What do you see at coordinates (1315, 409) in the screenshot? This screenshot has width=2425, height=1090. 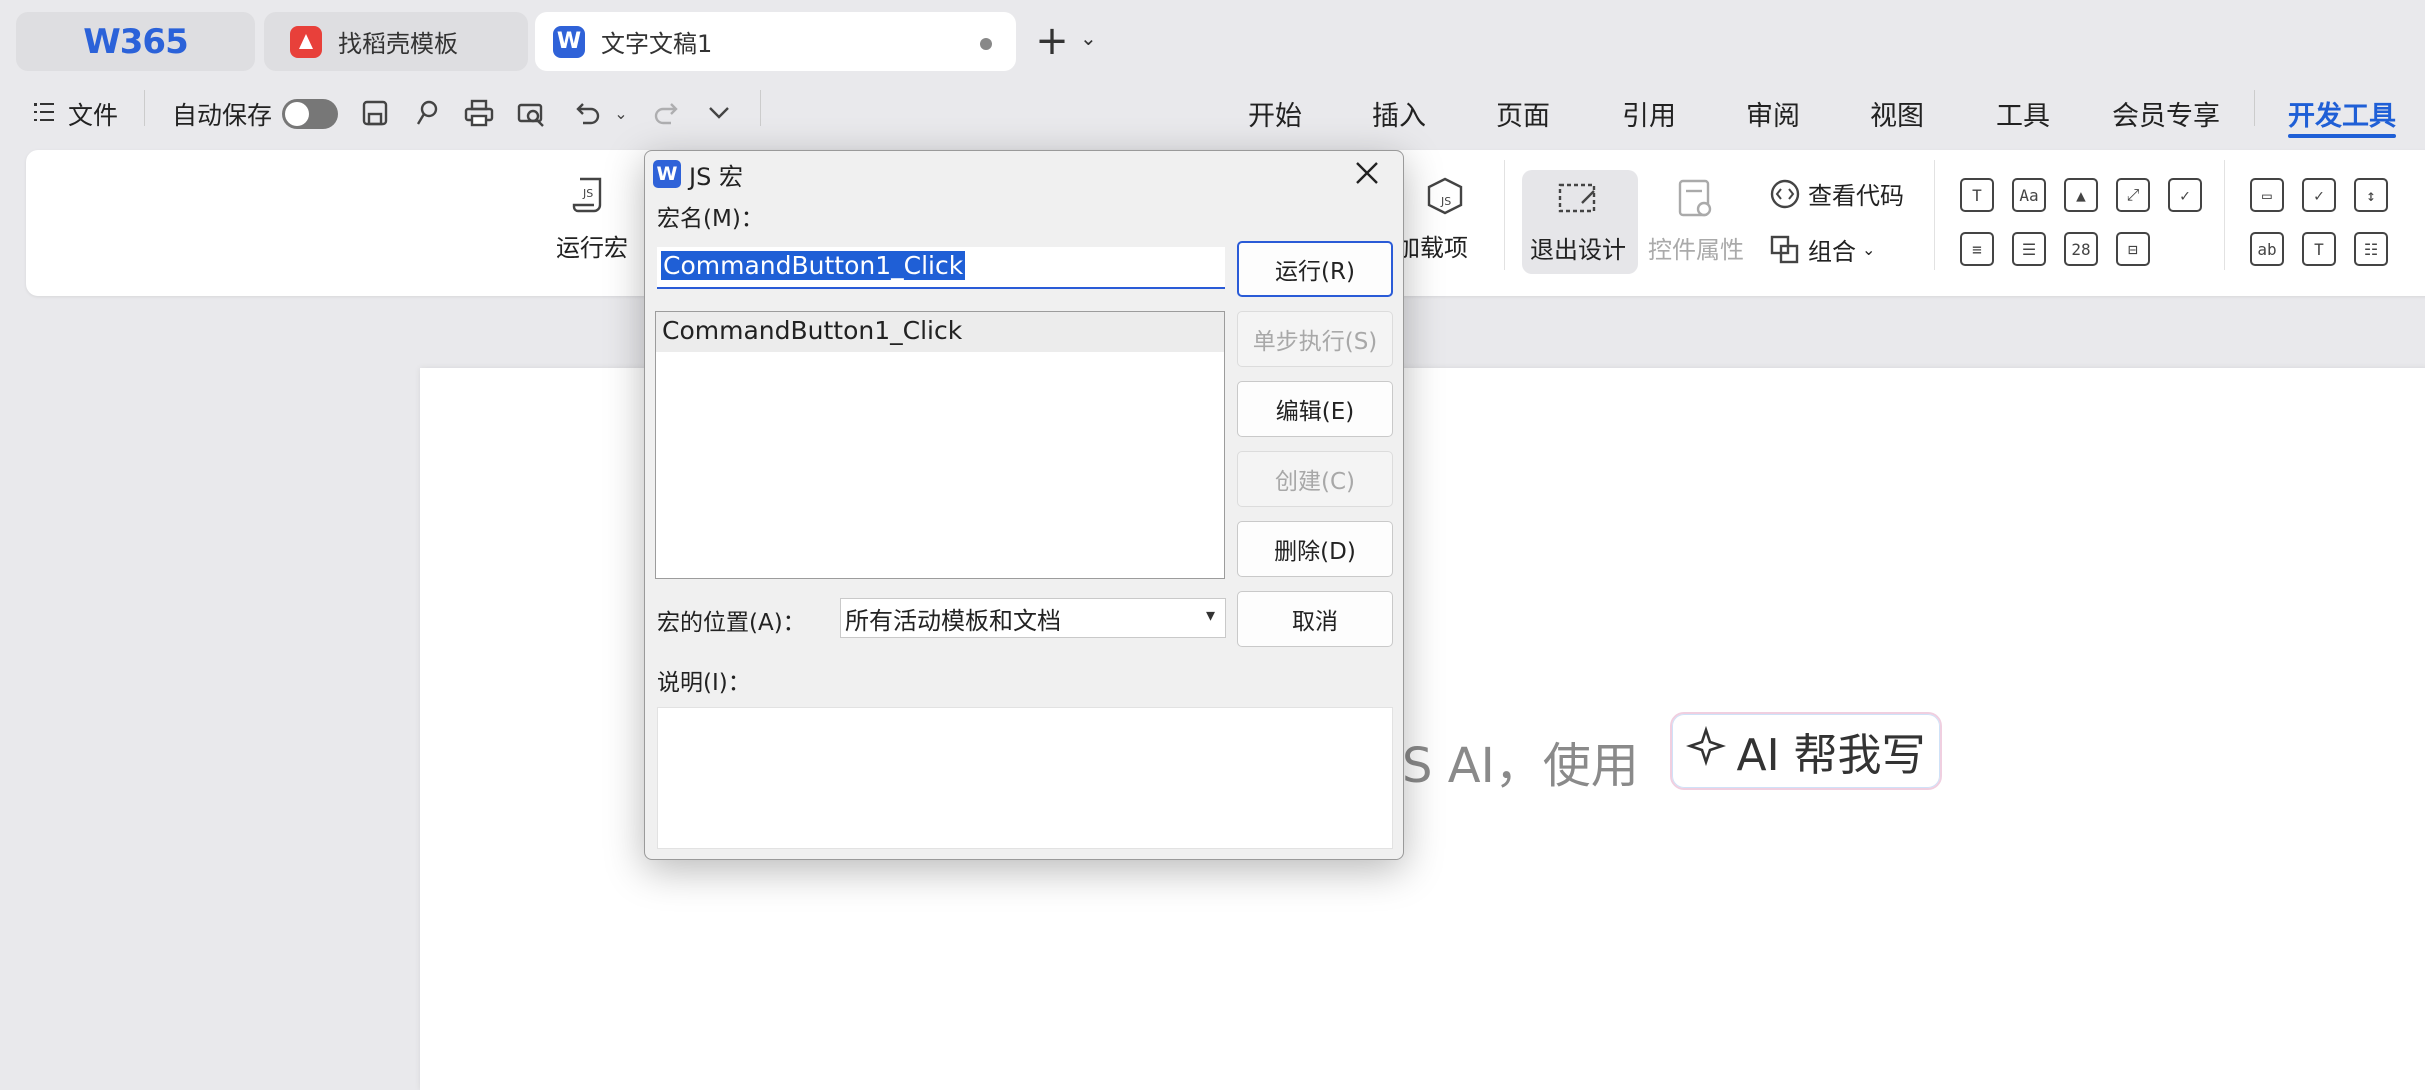 I see `edit-button: 编辑(E)` at bounding box center [1315, 409].